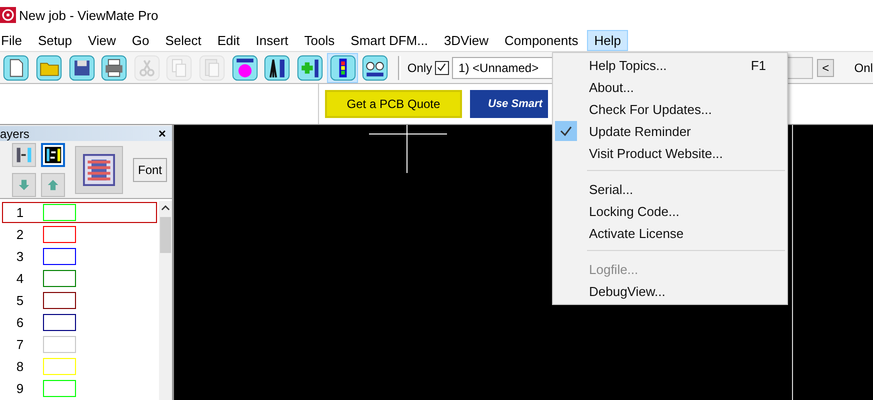 Image resolution: width=873 pixels, height=400 pixels. I want to click on layer-row: 6, so click(79, 322).